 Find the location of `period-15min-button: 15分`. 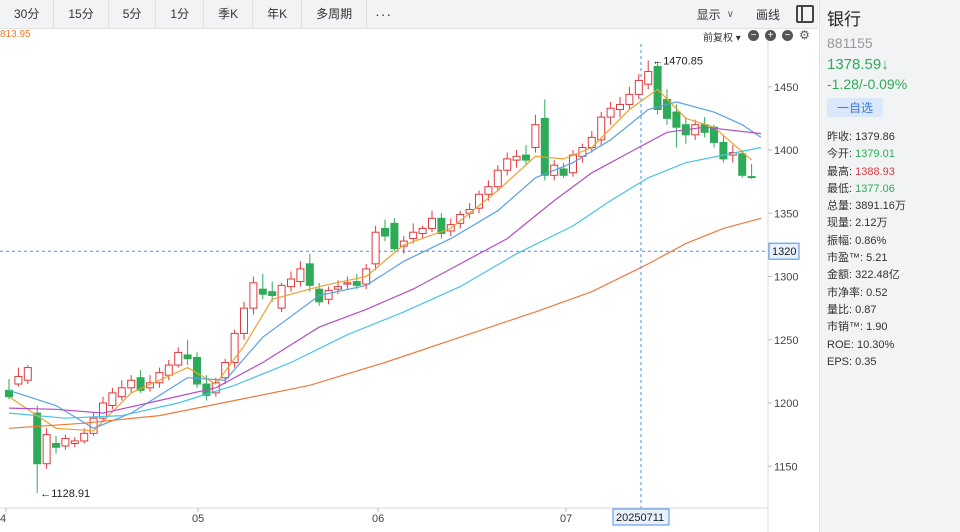

period-15min-button: 15分 is located at coordinates (81, 14).